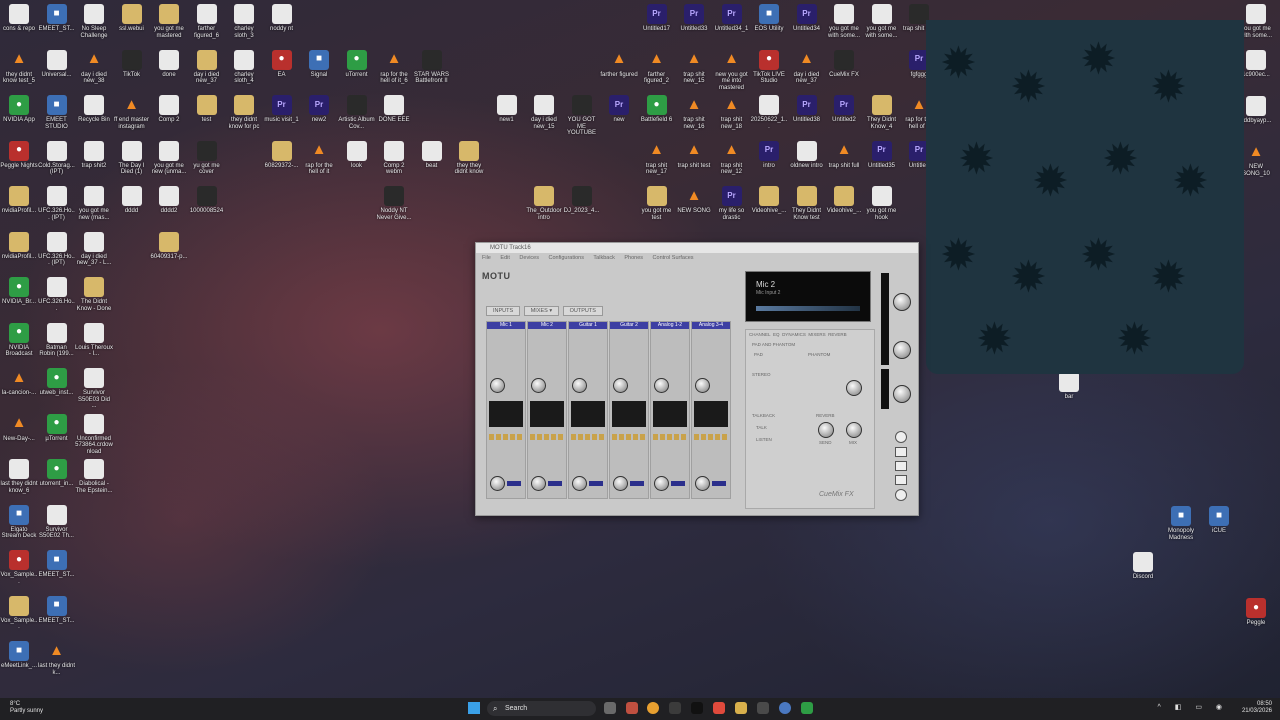 This screenshot has width=1280, height=720. What do you see at coordinates (94, 21) in the screenshot?
I see `desktop-icon: No Sleep Challenge` at bounding box center [94, 21].